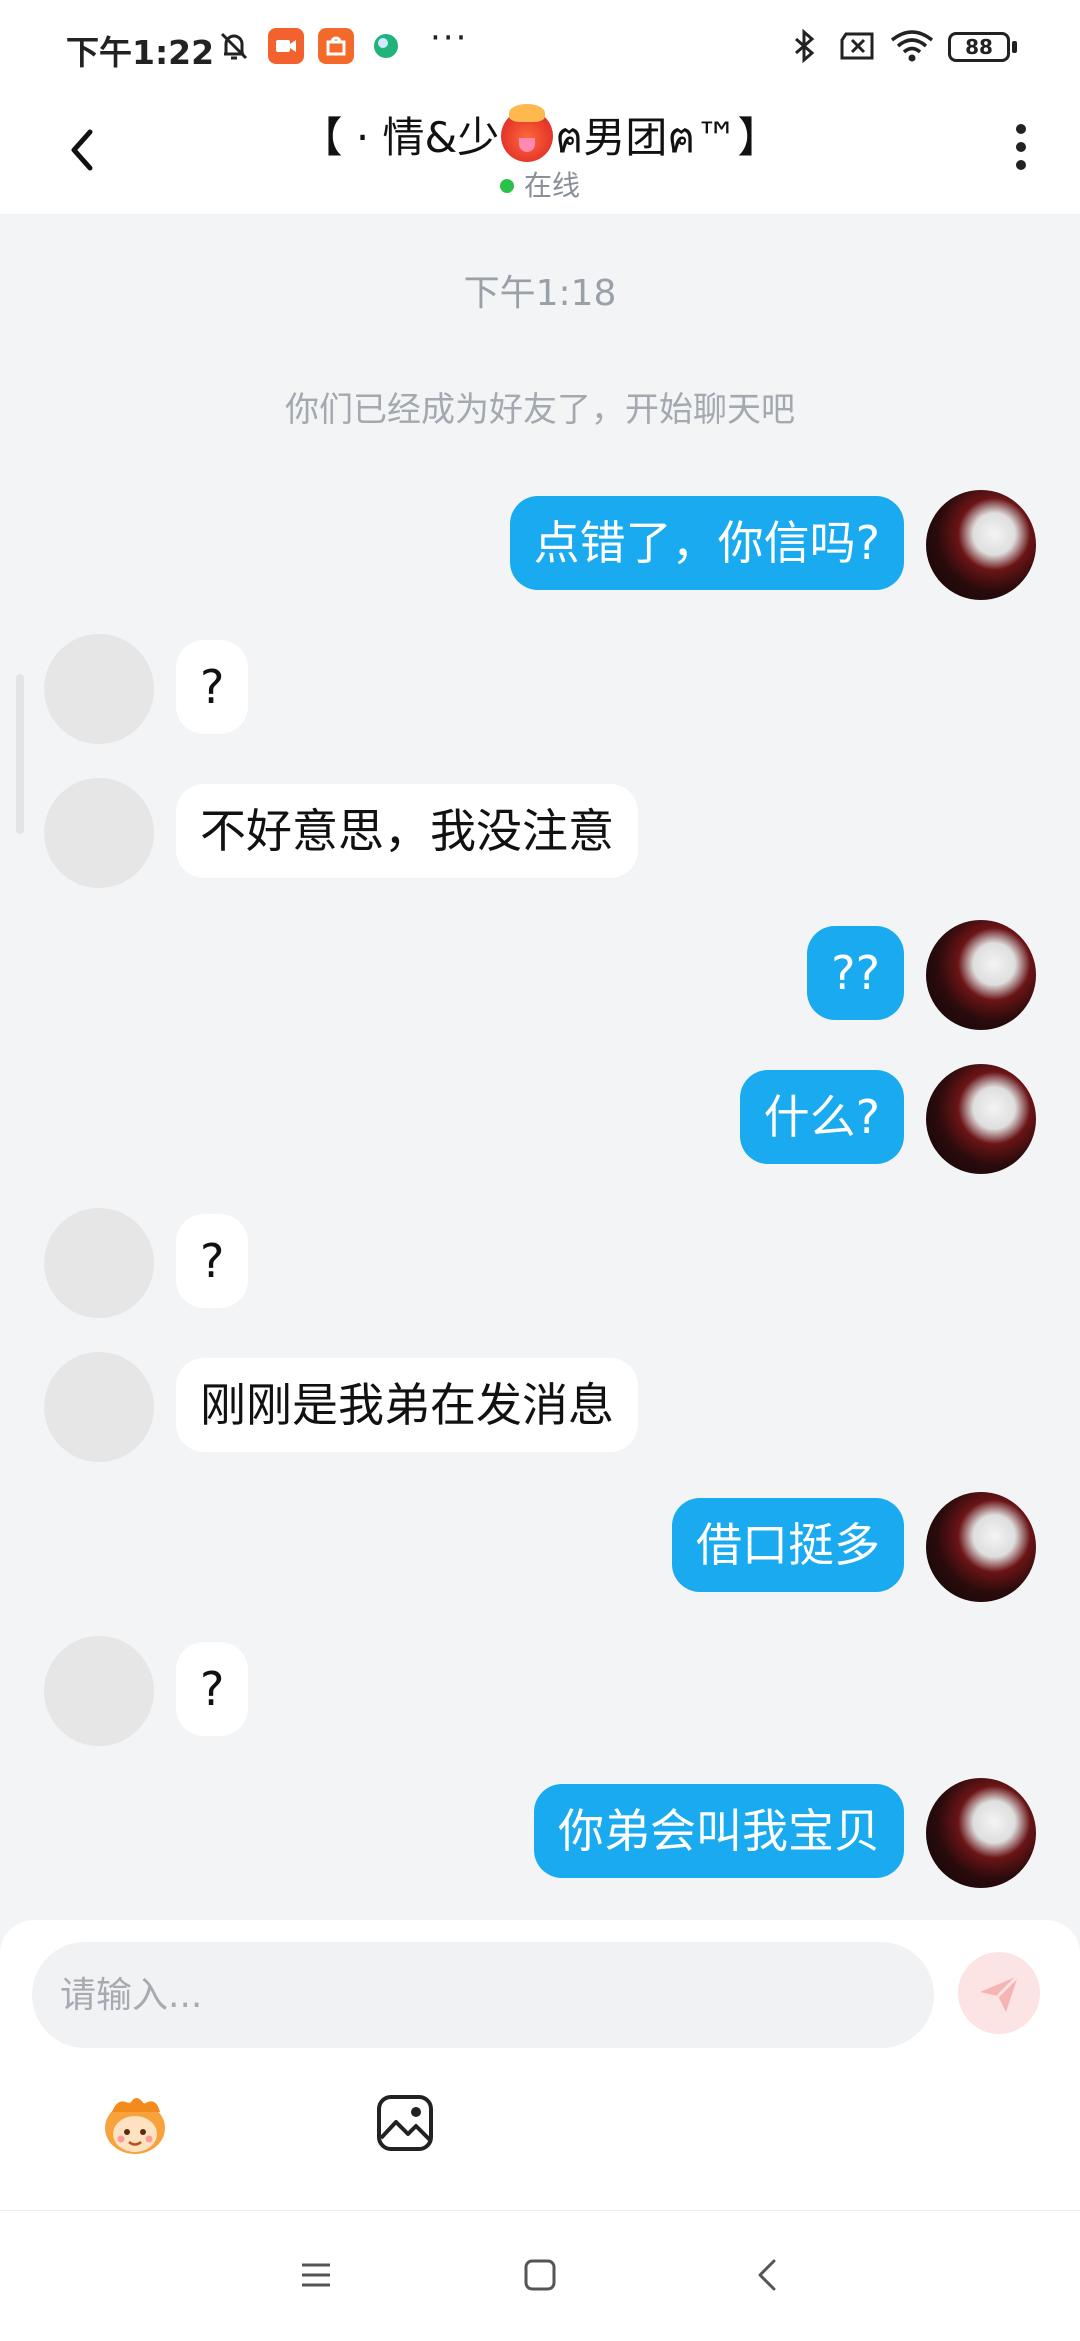 The height and width of the screenshot is (2341, 1080). I want to click on more-notifications: ···, so click(449, 38).